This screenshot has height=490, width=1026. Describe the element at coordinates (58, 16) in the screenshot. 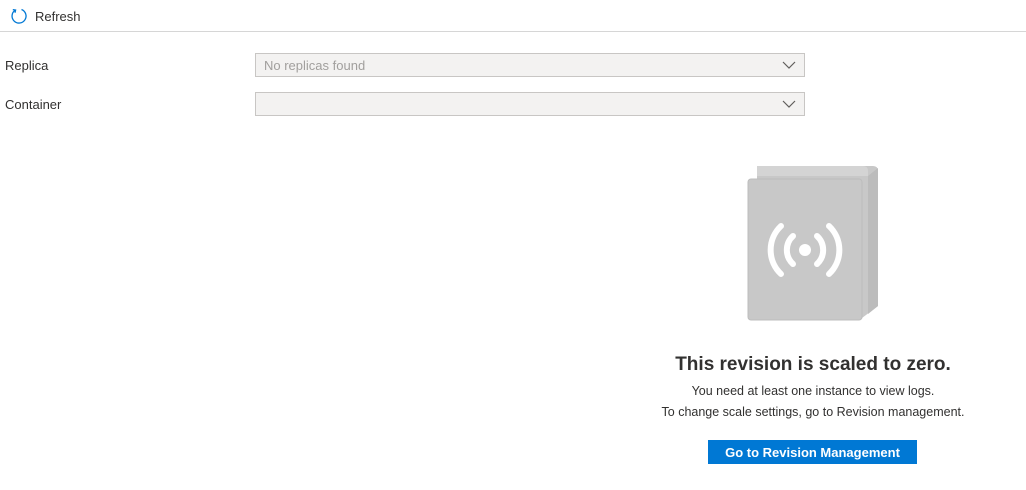

I see `refresh-label: Refresh` at that location.